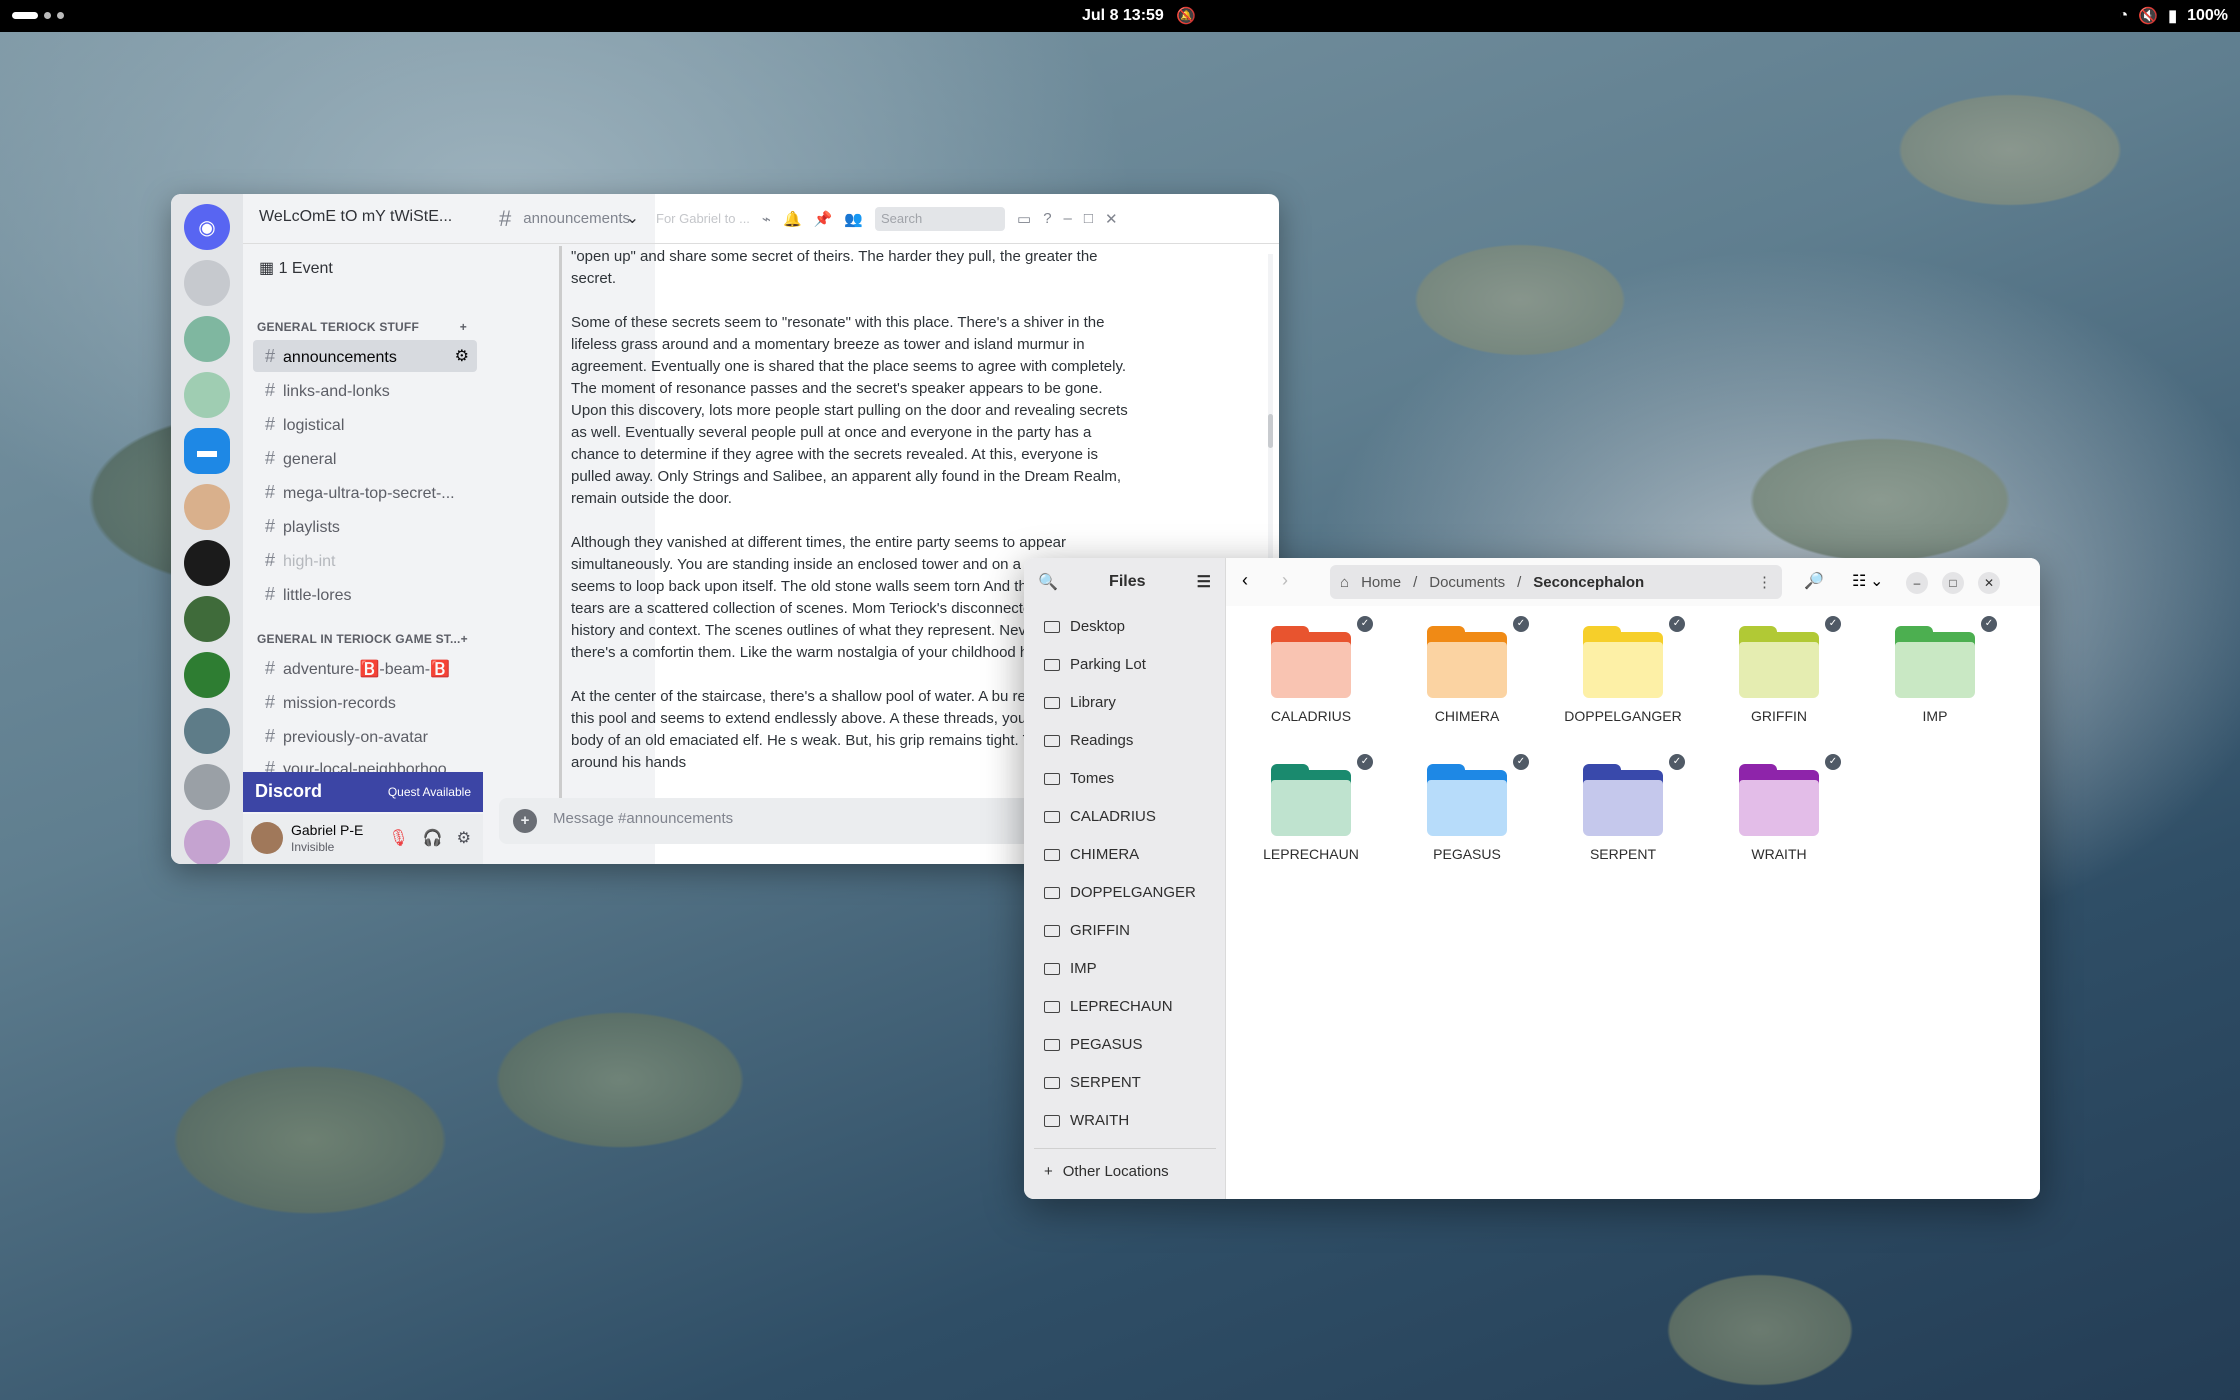  Describe the element at coordinates (1087, 930) in the screenshot. I see `sidebar-item: GRIFFIN` at that location.